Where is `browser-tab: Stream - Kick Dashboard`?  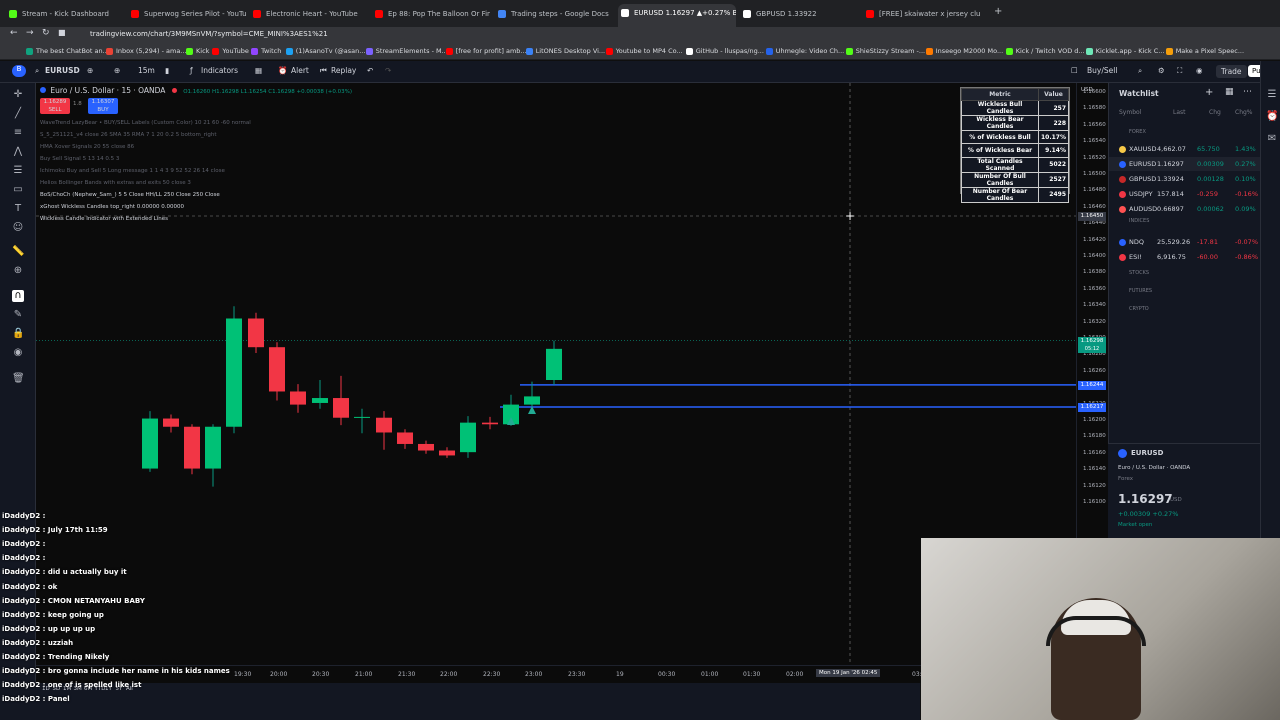 browser-tab: Stream - Kick Dashboard is located at coordinates (65, 14).